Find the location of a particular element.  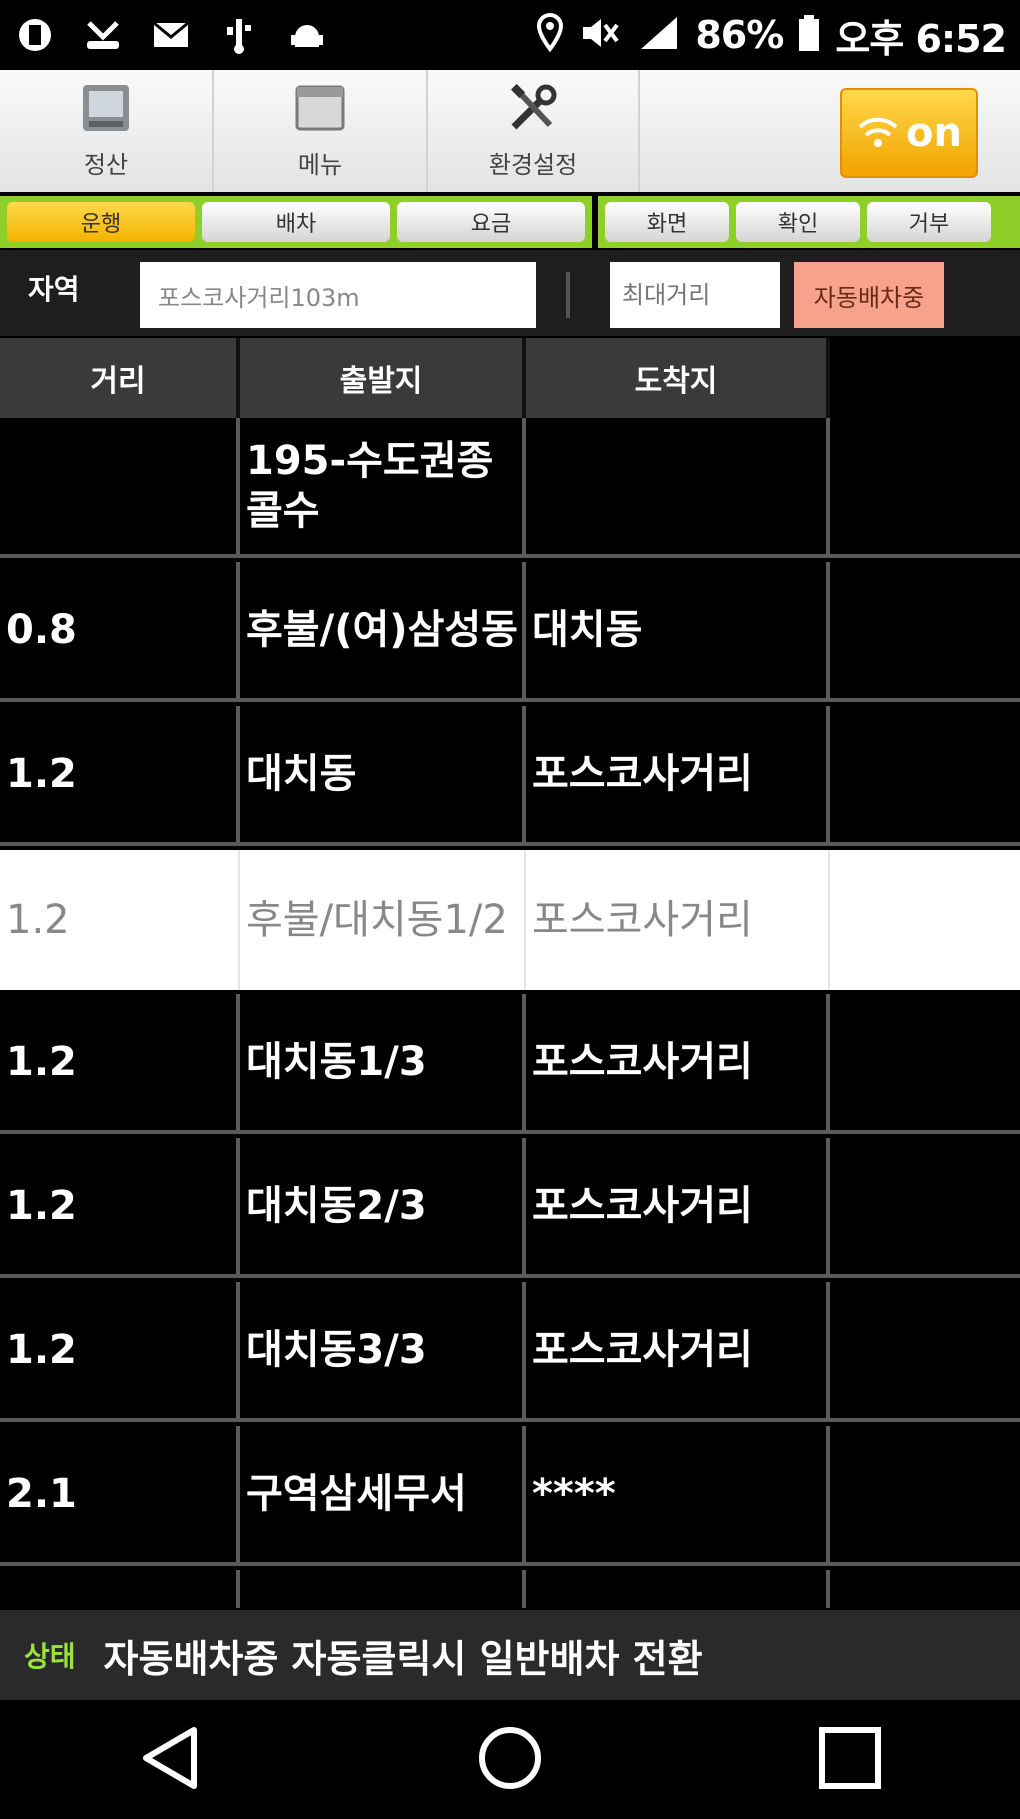

battery-icon is located at coordinates (809, 35).